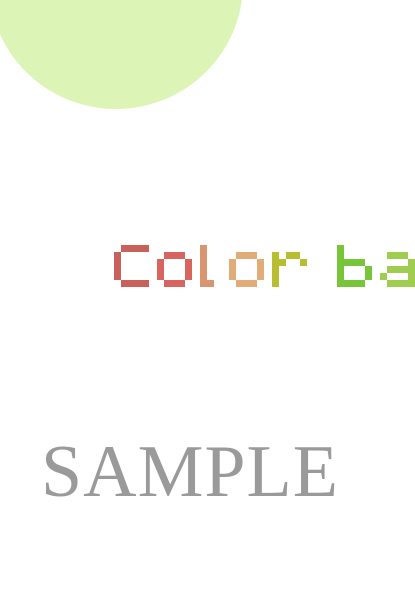 The image size is (415, 600). I want to click on decorative-ball, so click(121, 54).